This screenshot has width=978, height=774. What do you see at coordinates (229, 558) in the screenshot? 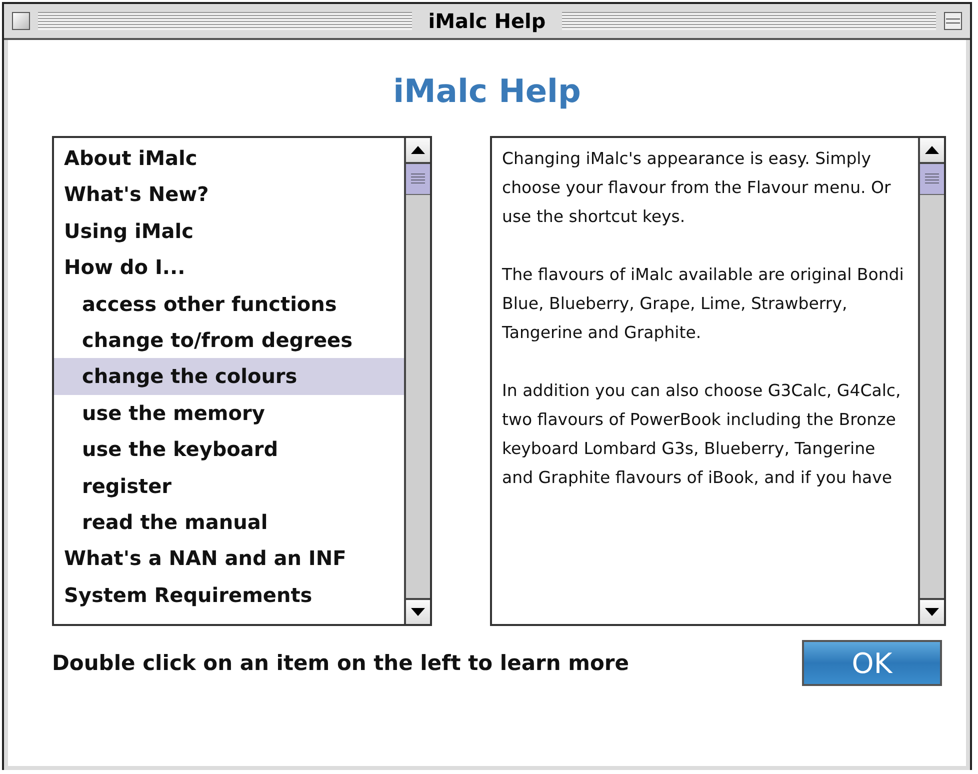
I see `topic-item: What's a NAN and an INF` at bounding box center [229, 558].